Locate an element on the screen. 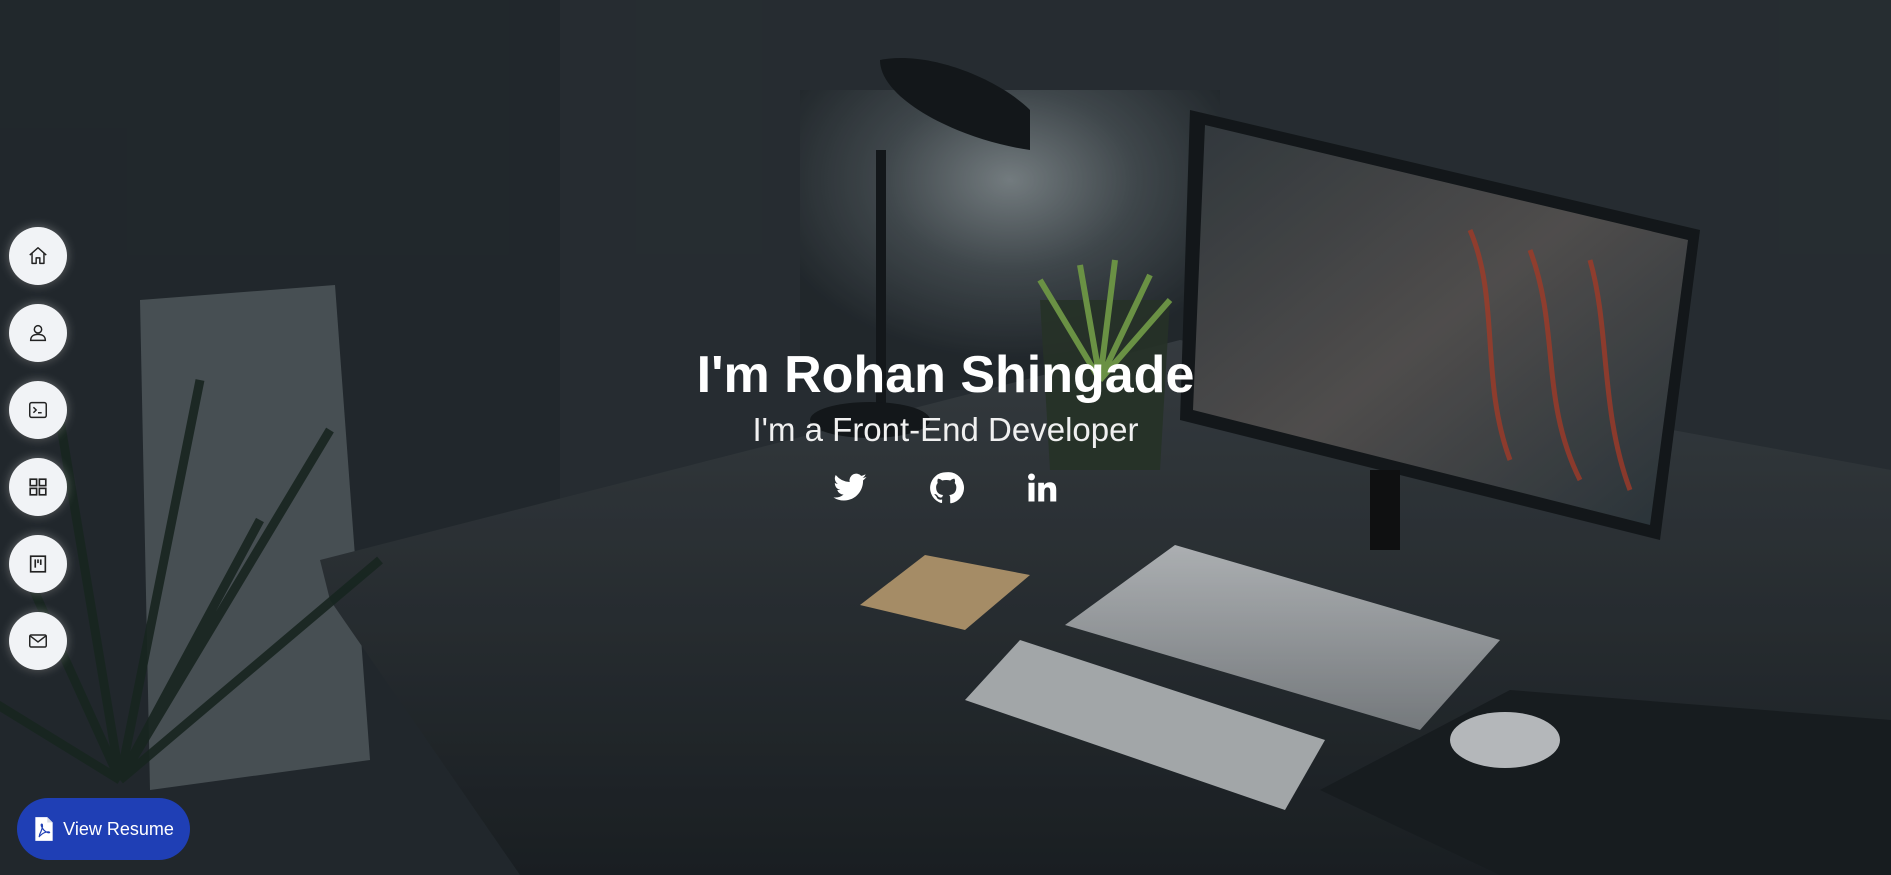  twitter-link is located at coordinates (850, 488).